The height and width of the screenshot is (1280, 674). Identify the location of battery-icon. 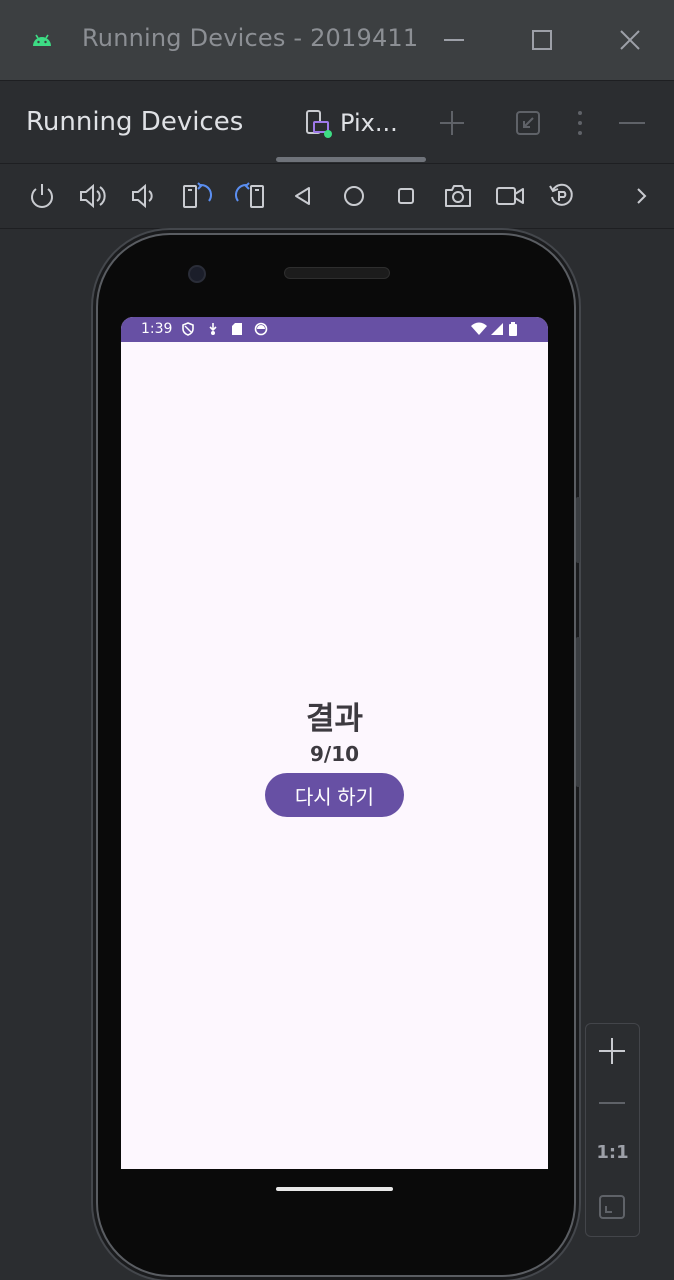
(513, 329).